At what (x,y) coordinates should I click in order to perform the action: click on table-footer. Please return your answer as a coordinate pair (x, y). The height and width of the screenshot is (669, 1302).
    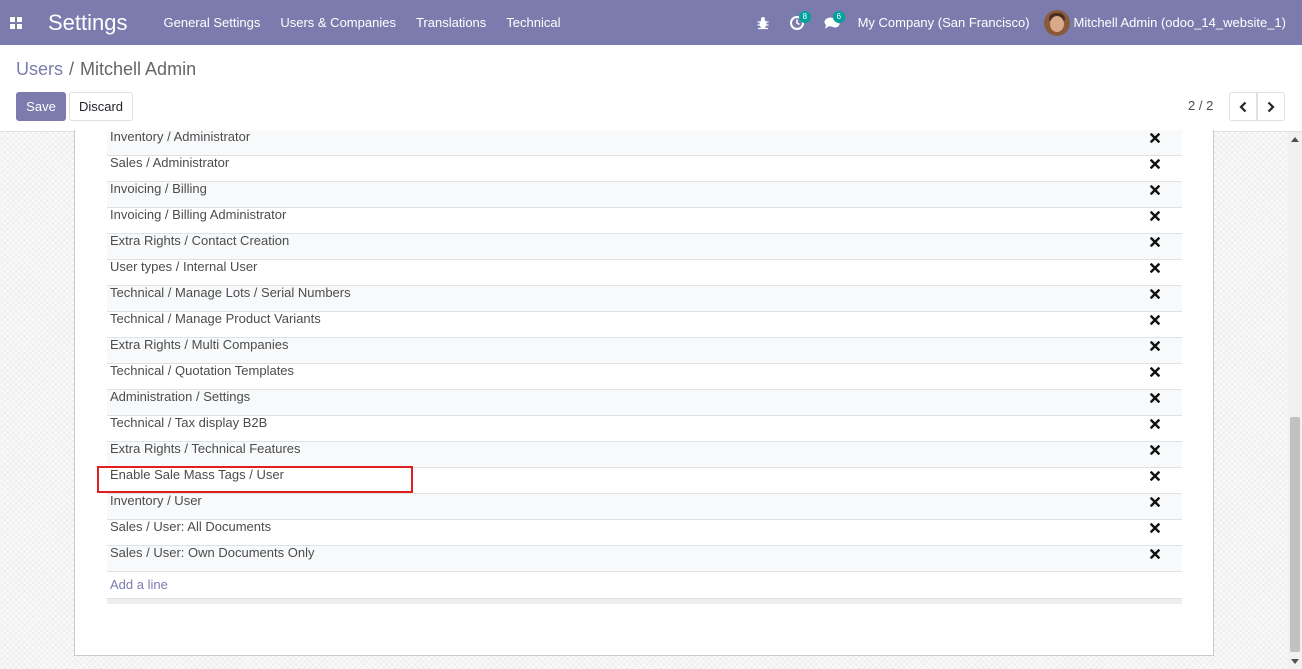
    Looking at the image, I should click on (644, 601).